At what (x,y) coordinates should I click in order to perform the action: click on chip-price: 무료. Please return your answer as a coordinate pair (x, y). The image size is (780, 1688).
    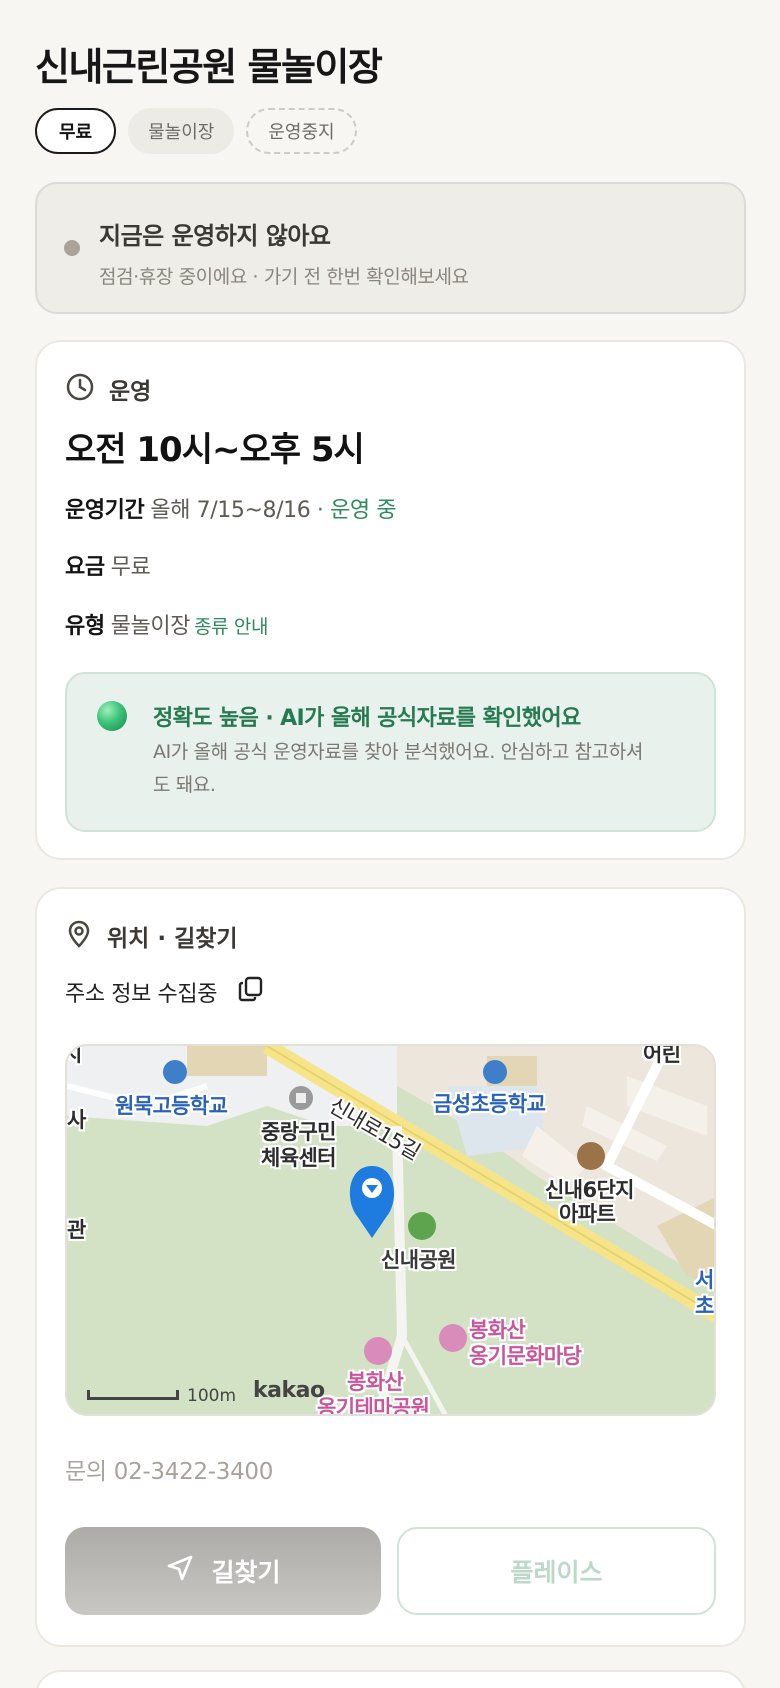
    Looking at the image, I should click on (76, 131).